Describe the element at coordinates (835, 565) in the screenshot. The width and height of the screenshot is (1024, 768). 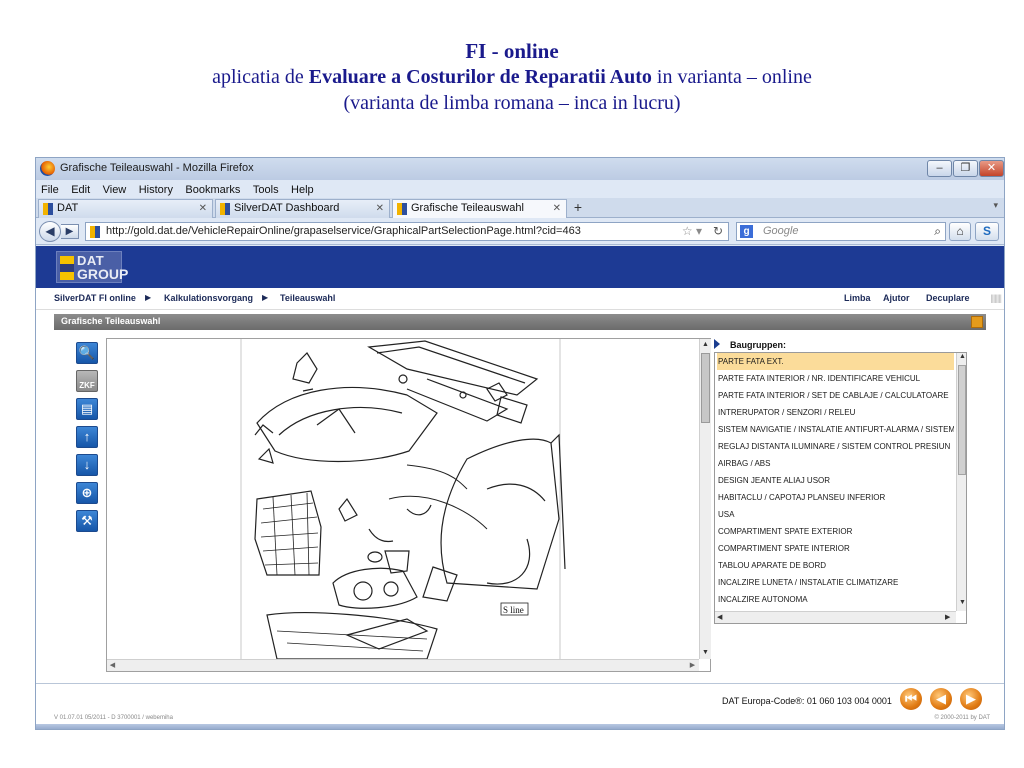
I see `baugruppen-item: TABLOU APARATE DE BORD` at that location.